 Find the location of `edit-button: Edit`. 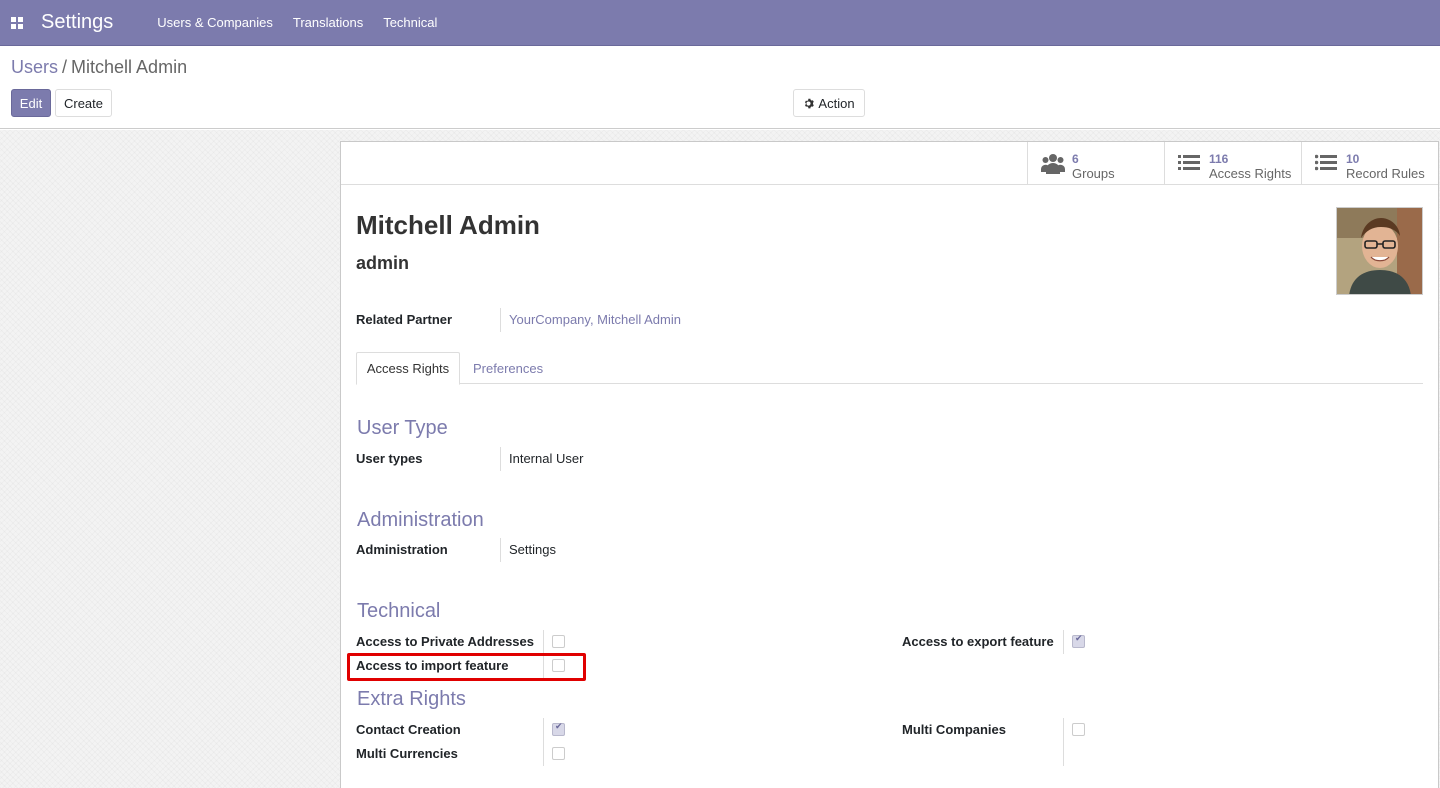

edit-button: Edit is located at coordinates (31, 103).